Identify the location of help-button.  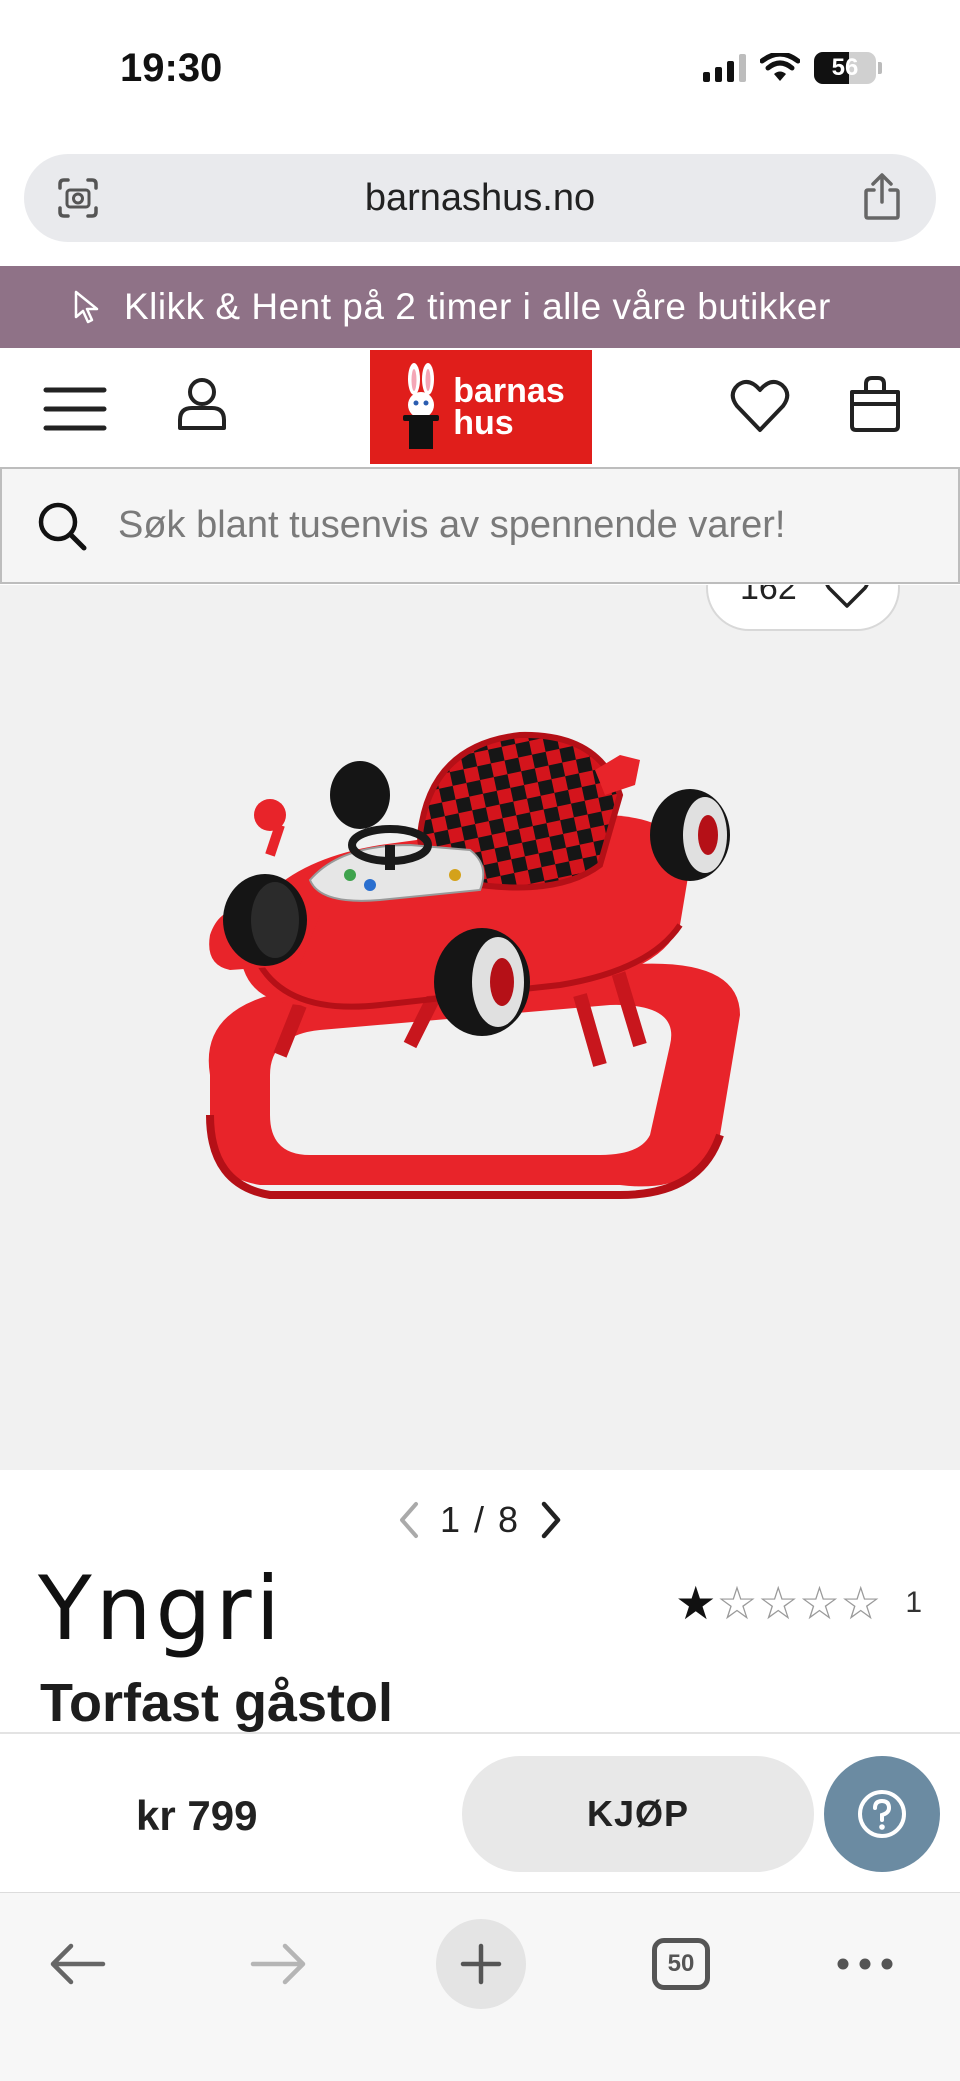
(882, 1814).